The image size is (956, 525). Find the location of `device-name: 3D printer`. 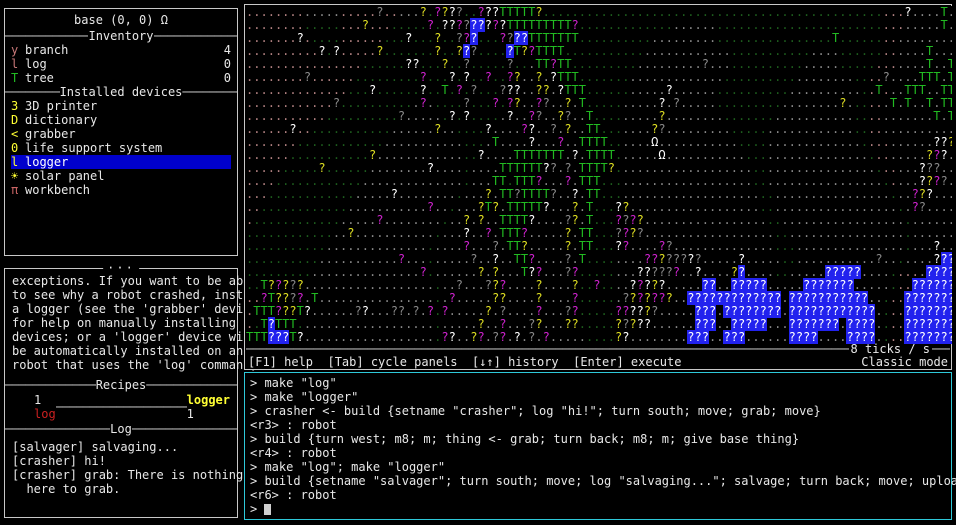

device-name: 3D printer is located at coordinates (61, 106).